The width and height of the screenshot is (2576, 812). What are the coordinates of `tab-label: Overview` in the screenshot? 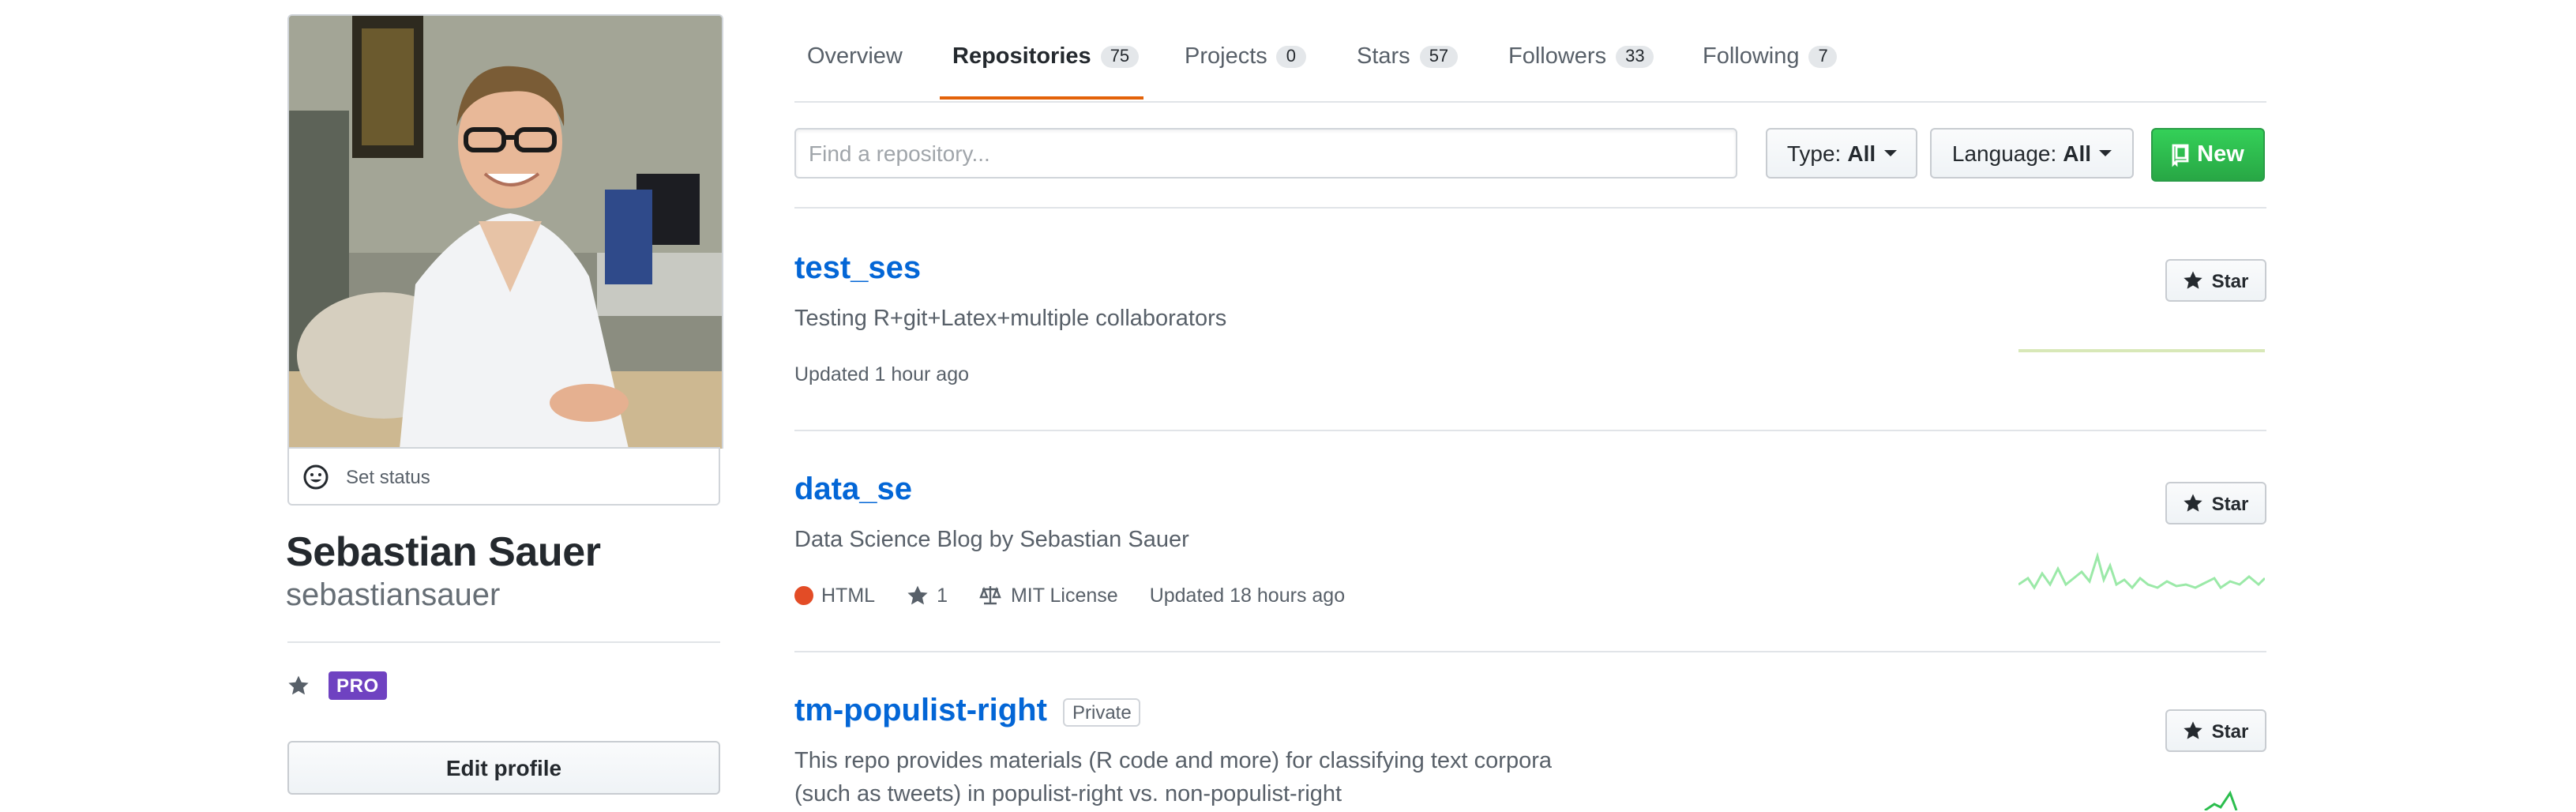 It's located at (855, 57).